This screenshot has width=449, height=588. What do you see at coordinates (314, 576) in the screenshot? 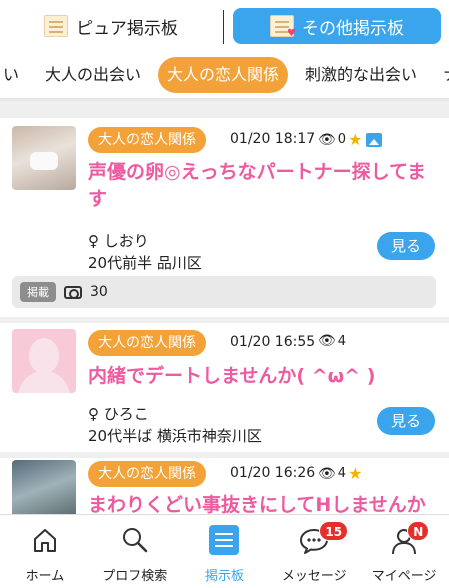
I see `nav-messages-label: メッセージ` at bounding box center [314, 576].